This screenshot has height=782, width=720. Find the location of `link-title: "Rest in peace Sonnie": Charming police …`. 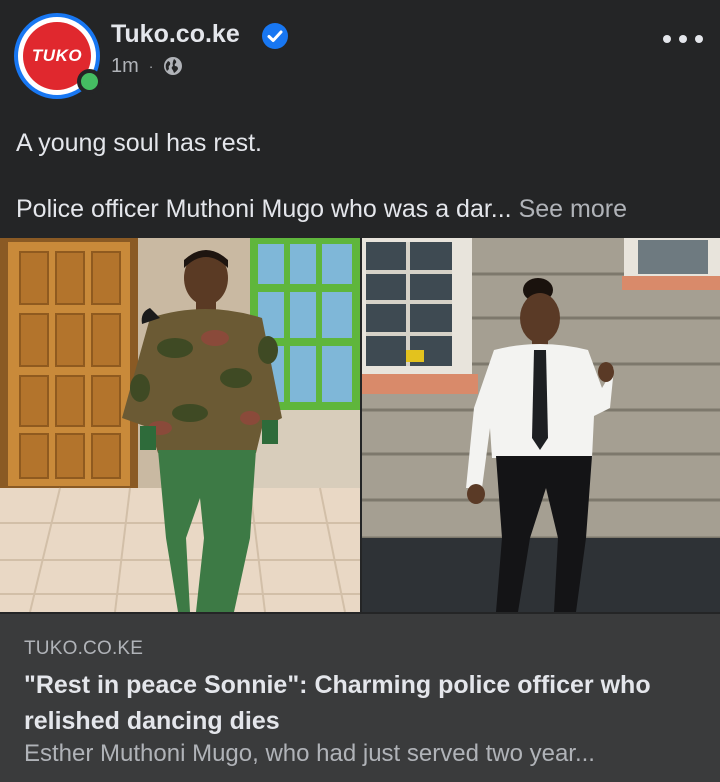

link-title: "Rest in peace Sonnie": Charming police … is located at coordinates (364, 703).